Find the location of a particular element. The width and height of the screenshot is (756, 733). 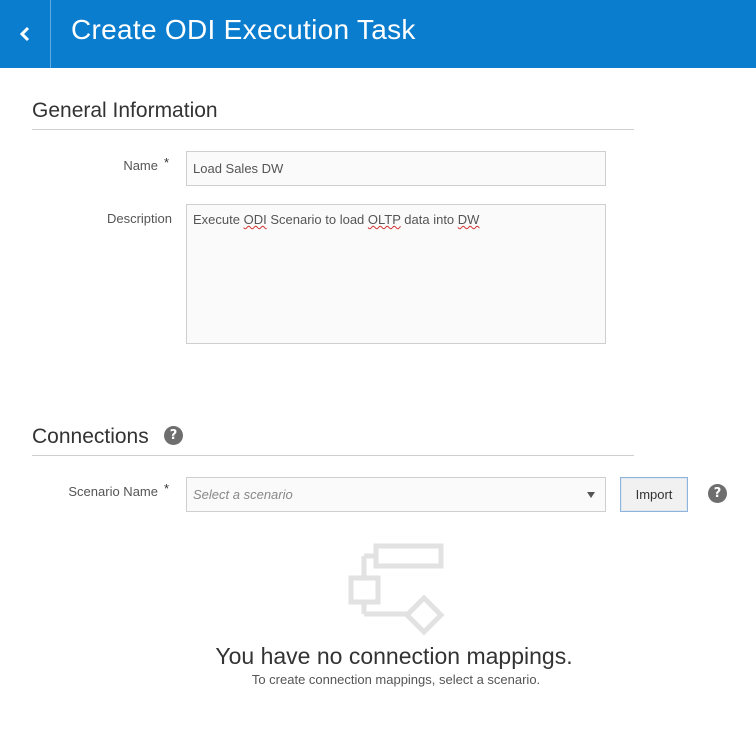

scenario-required-marker: * is located at coordinates (167, 488).